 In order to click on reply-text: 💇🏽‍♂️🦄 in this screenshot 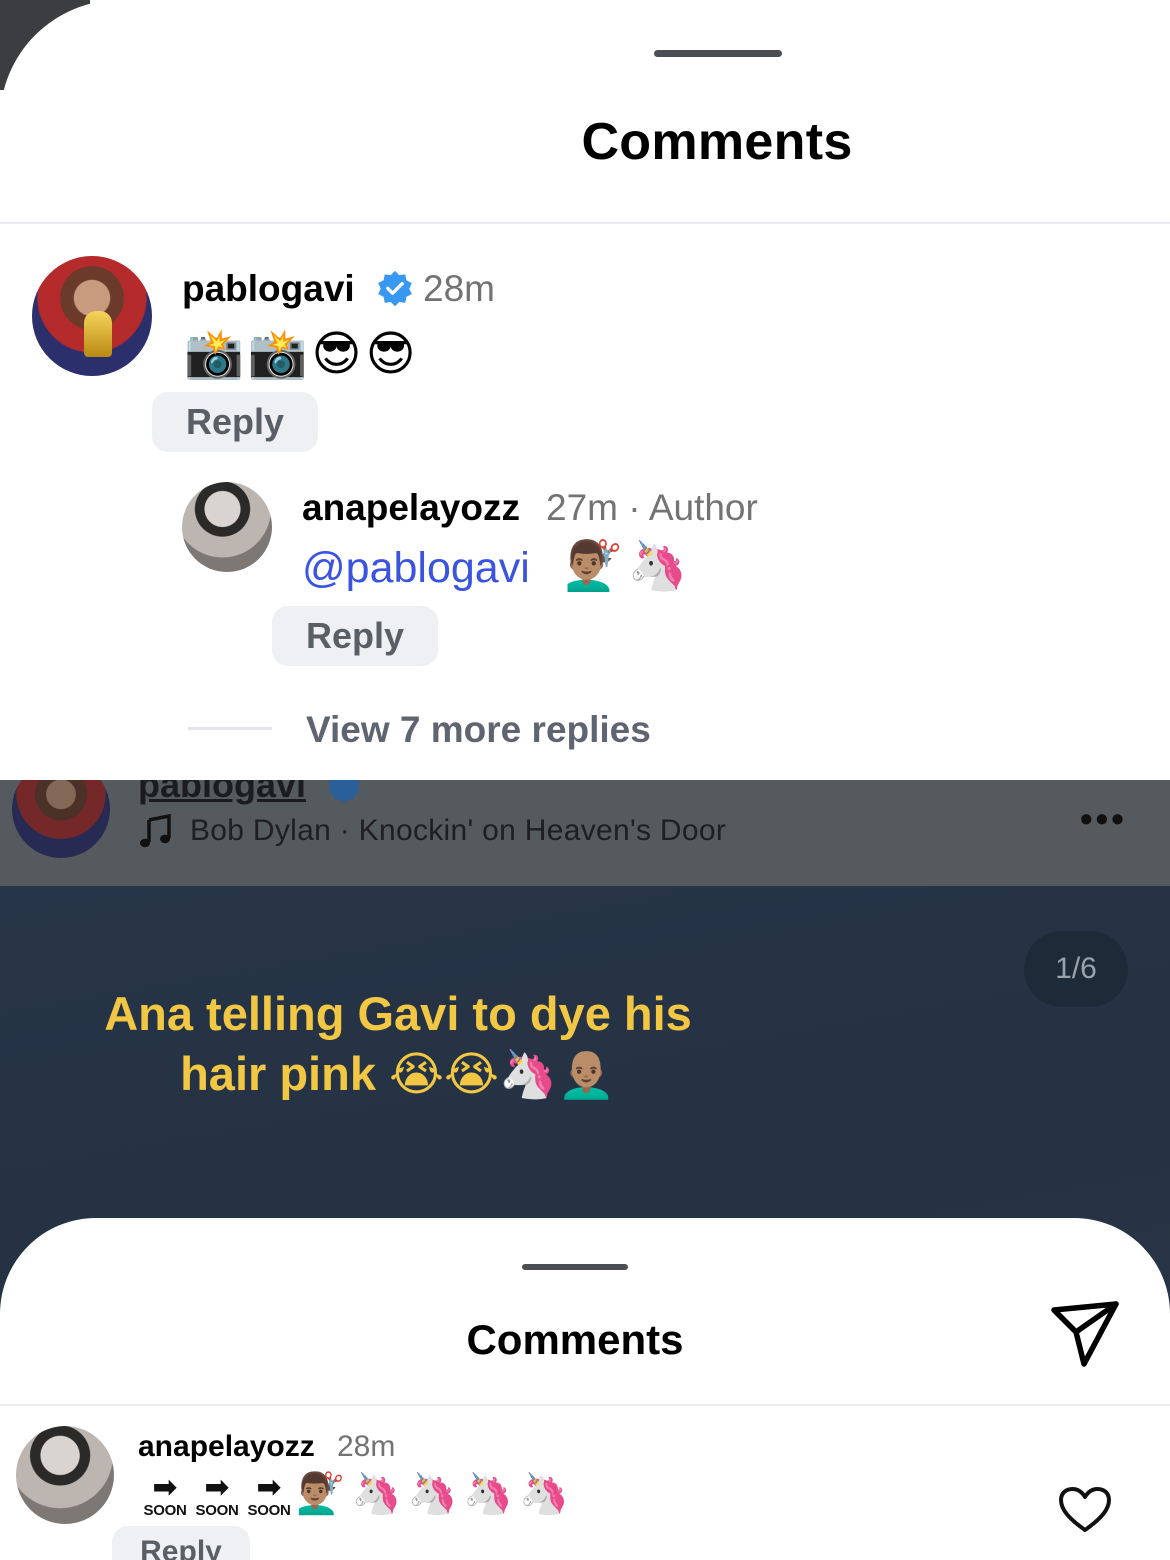, I will do `click(628, 566)`.